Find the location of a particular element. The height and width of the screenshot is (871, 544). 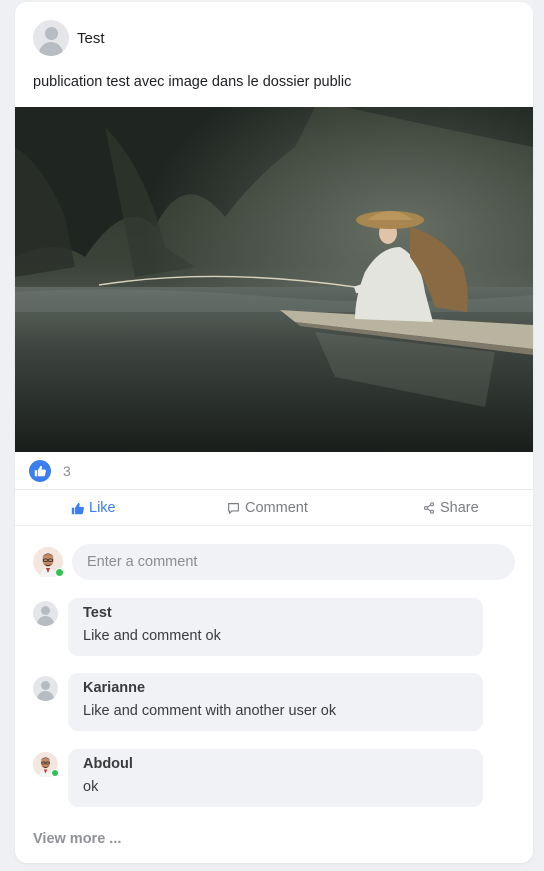

comment-input is located at coordinates (293, 562).